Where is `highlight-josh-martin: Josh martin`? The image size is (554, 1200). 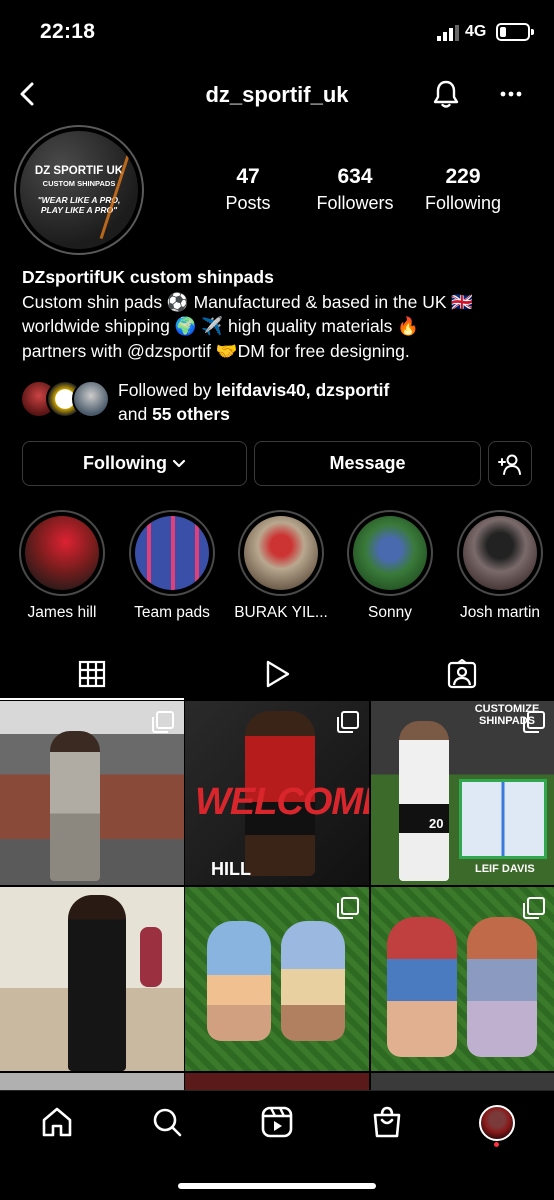 highlight-josh-martin: Josh martin is located at coordinates (500, 566).